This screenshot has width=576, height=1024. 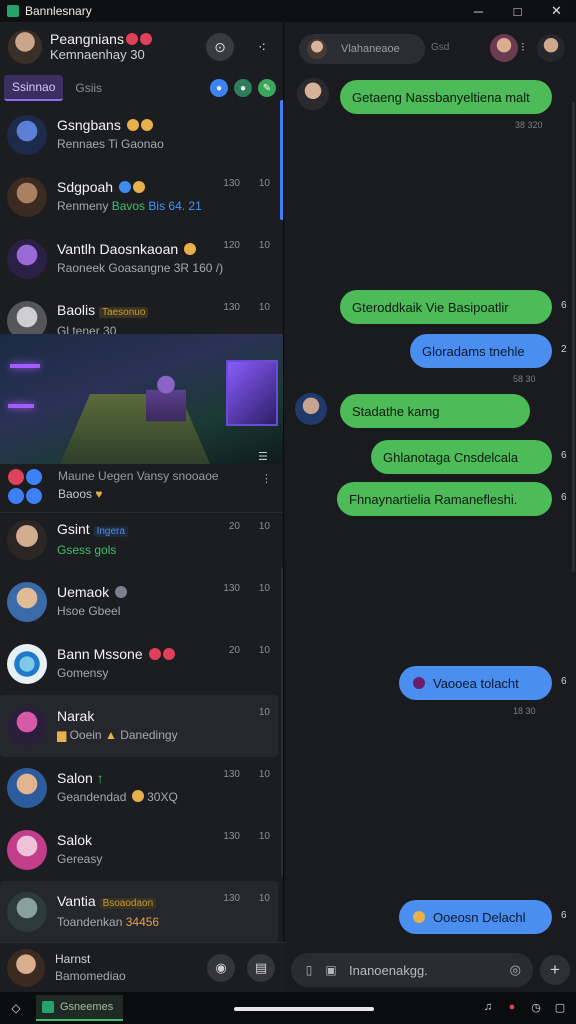 What do you see at coordinates (266, 478) in the screenshot?
I see `more-icon: ⋮` at bounding box center [266, 478].